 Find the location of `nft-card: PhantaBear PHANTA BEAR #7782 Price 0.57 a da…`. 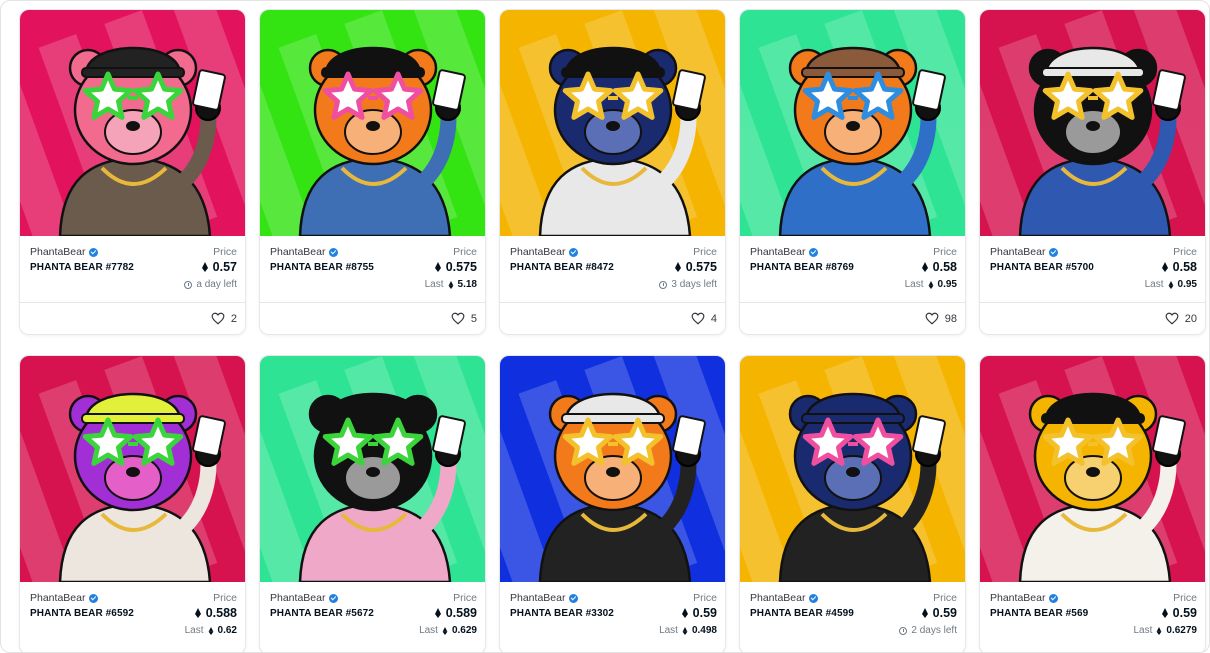

nft-card: PhantaBear PHANTA BEAR #7782 Price 0.57 a da… is located at coordinates (132, 172).